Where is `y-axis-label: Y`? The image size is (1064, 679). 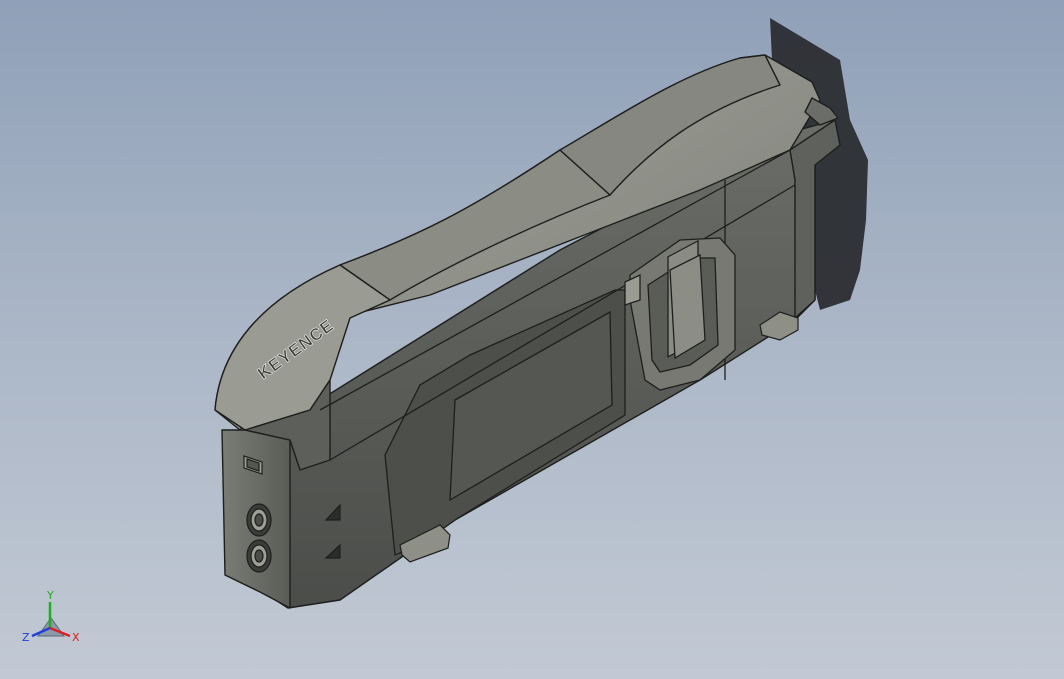
y-axis-label: Y is located at coordinates (50, 595).